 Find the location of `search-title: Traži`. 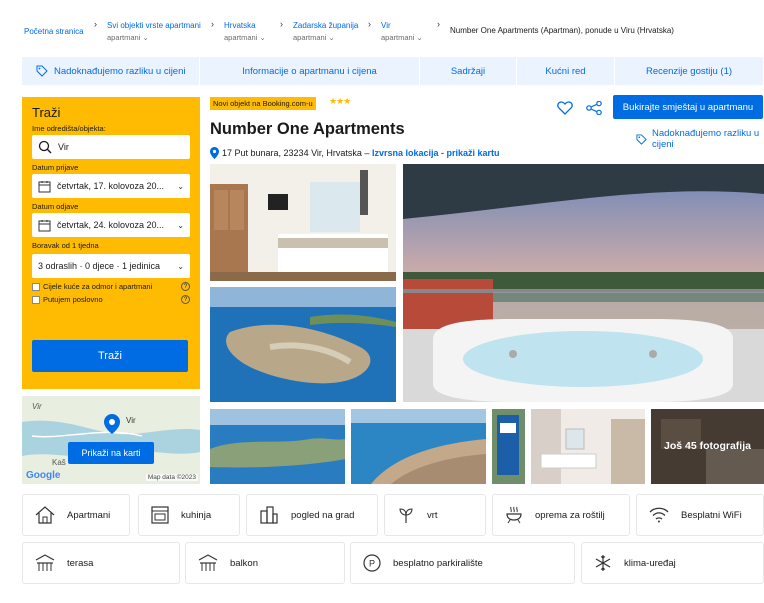

search-title: Traži is located at coordinates (46, 112).